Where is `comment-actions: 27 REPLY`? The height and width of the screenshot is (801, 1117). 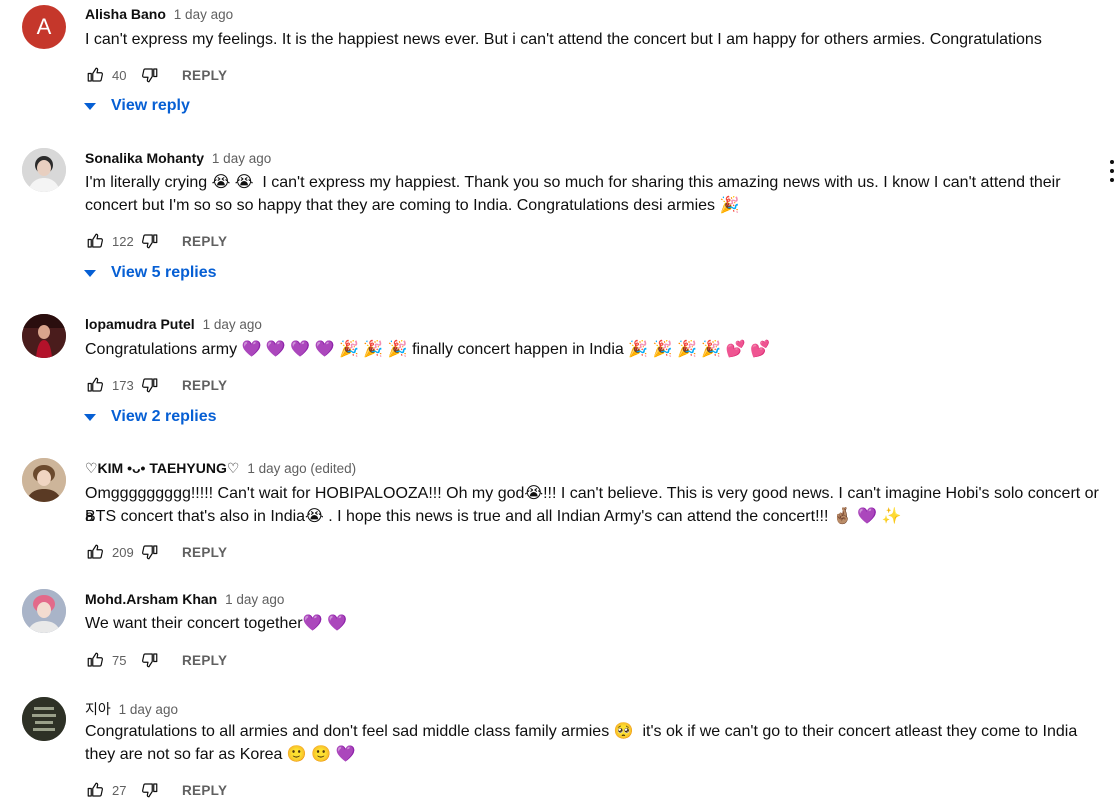 comment-actions: 27 REPLY is located at coordinates (156, 790).